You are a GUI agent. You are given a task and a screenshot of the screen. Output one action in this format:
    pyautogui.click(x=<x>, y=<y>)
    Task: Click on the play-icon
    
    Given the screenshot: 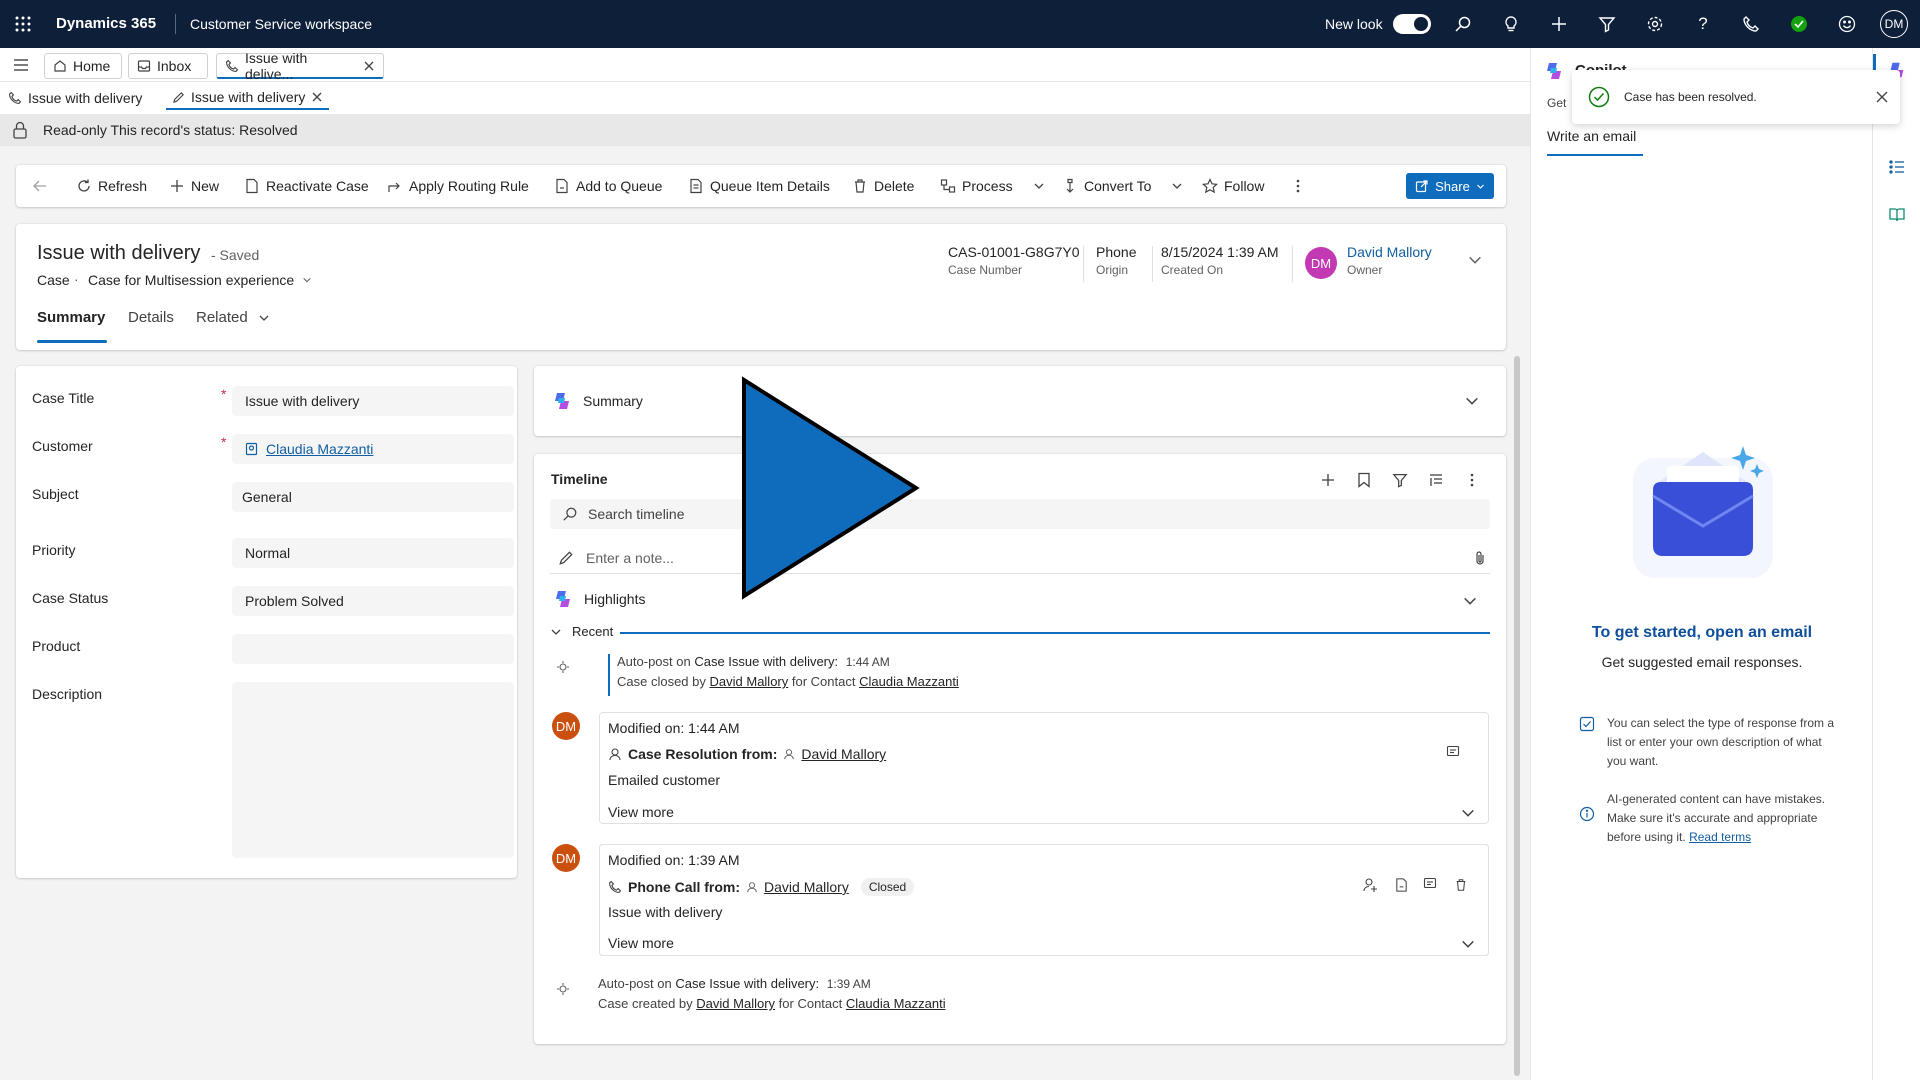 What is the action you would take?
    pyautogui.click(x=830, y=488)
    